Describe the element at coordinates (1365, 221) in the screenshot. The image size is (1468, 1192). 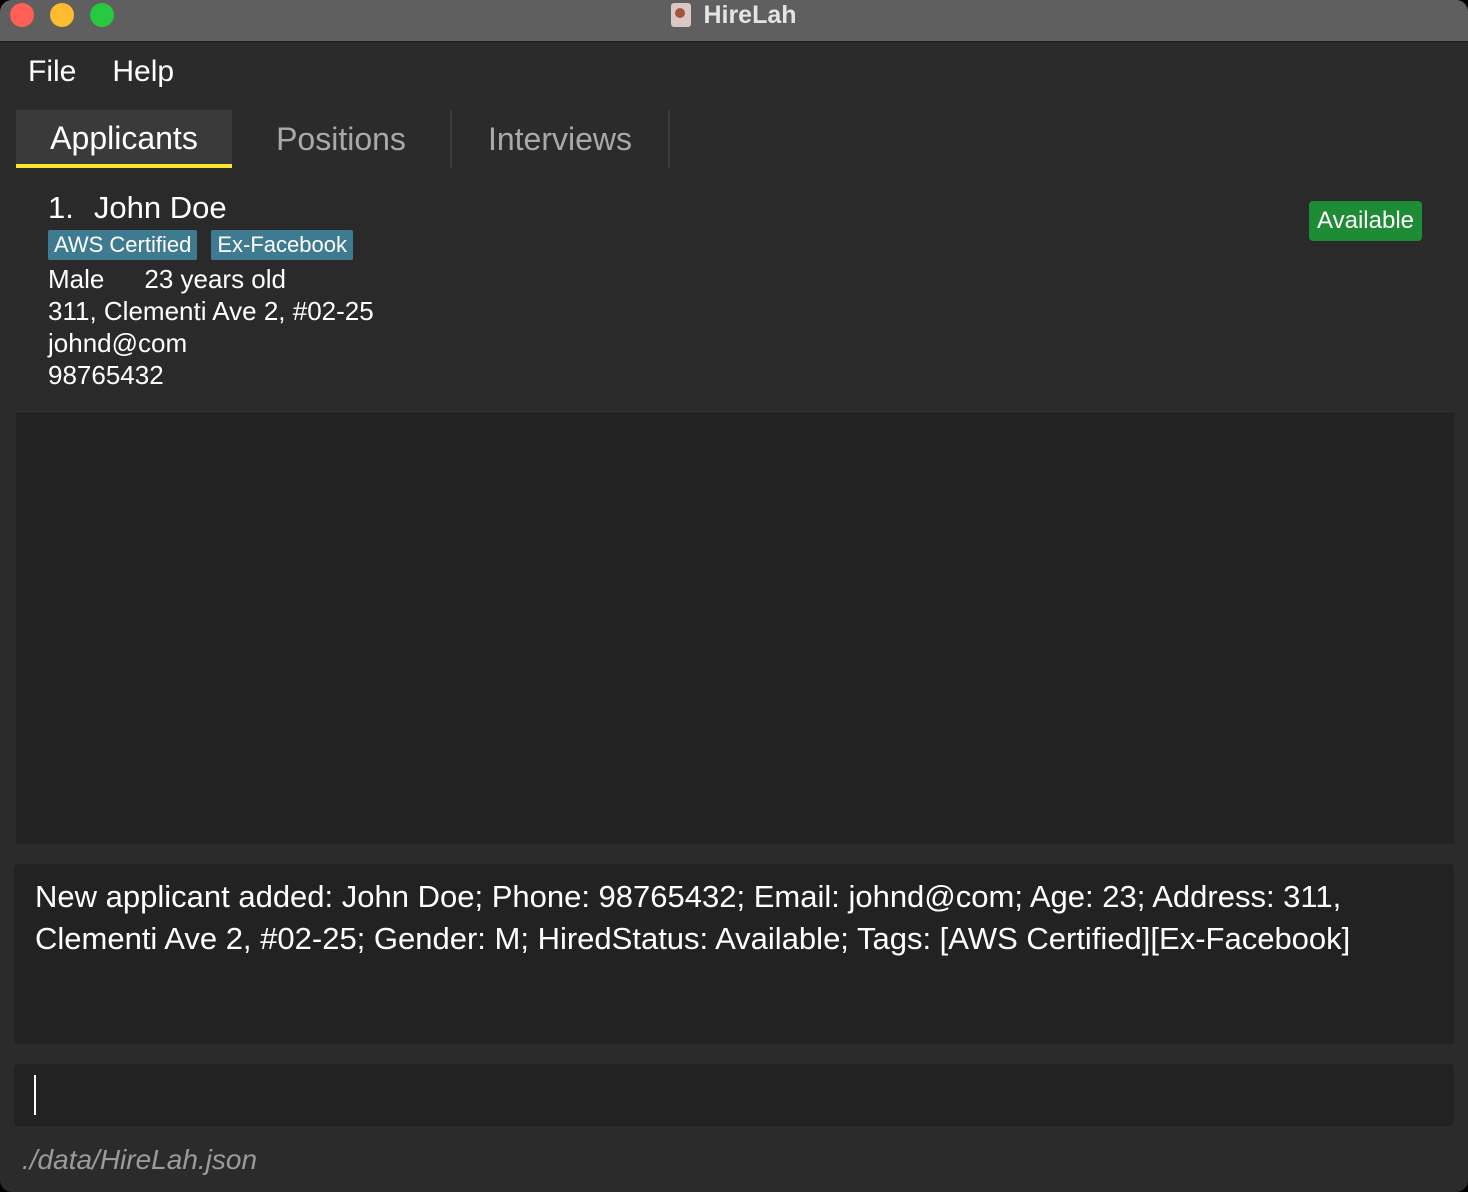
I see `status-badge: Available` at that location.